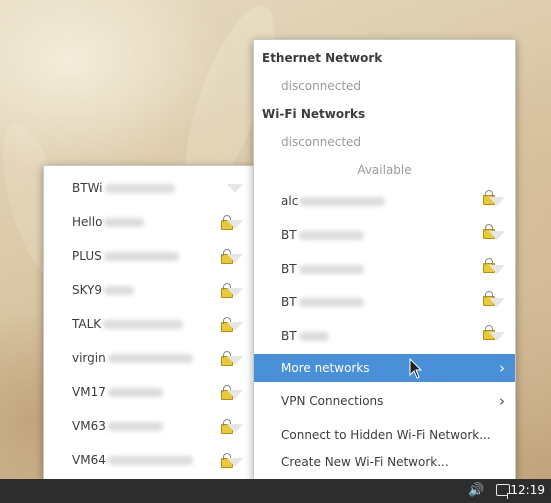  What do you see at coordinates (476, 490) in the screenshot?
I see `volume-icon: 🔊` at bounding box center [476, 490].